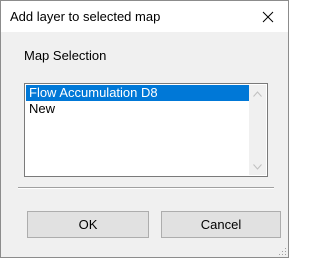  Describe the element at coordinates (65, 55) in the screenshot. I see `map-selection-label: Map Selection` at that location.